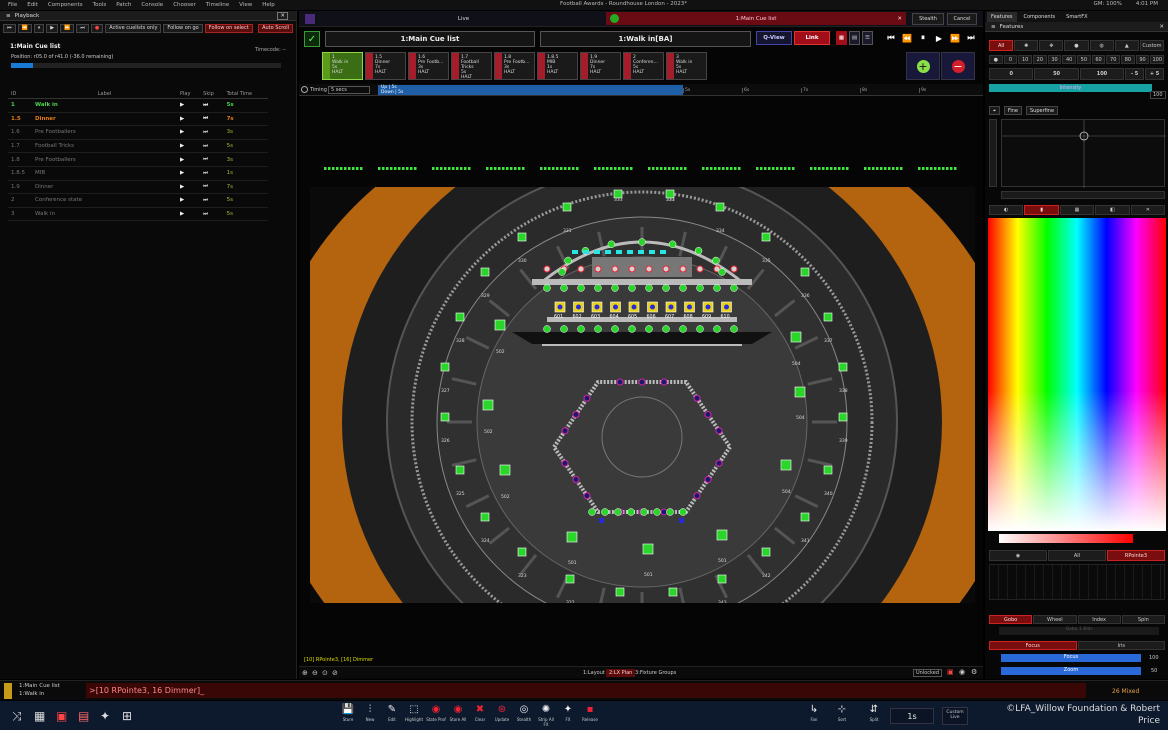 This screenshot has width=1168, height=730. I want to click on add-cue-button: +, so click(923, 66).